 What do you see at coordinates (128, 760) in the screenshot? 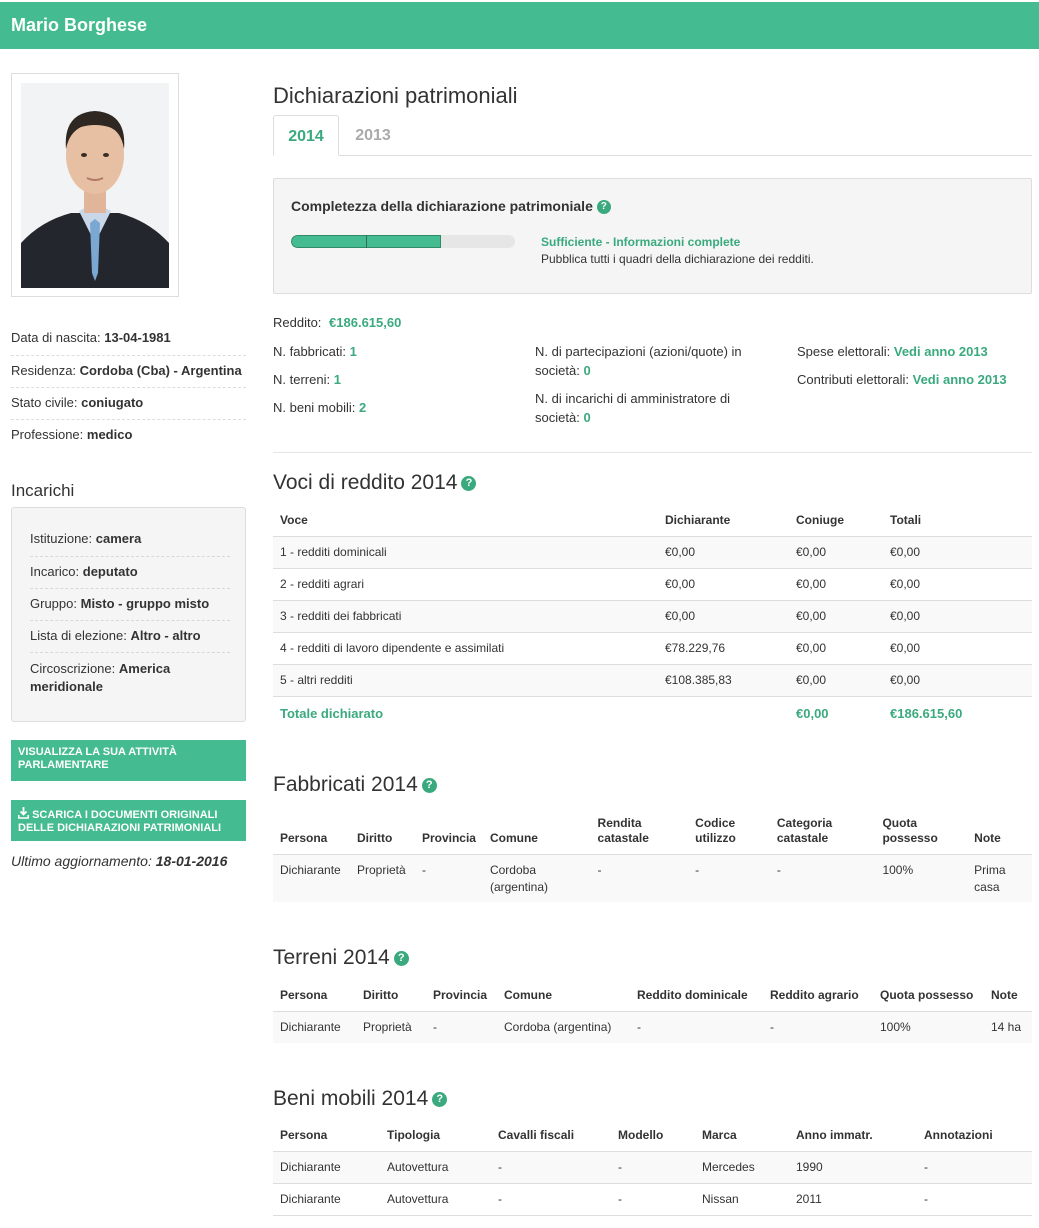
I see `view-activity-button: Visualizza la sua attività parlamentare` at bounding box center [128, 760].